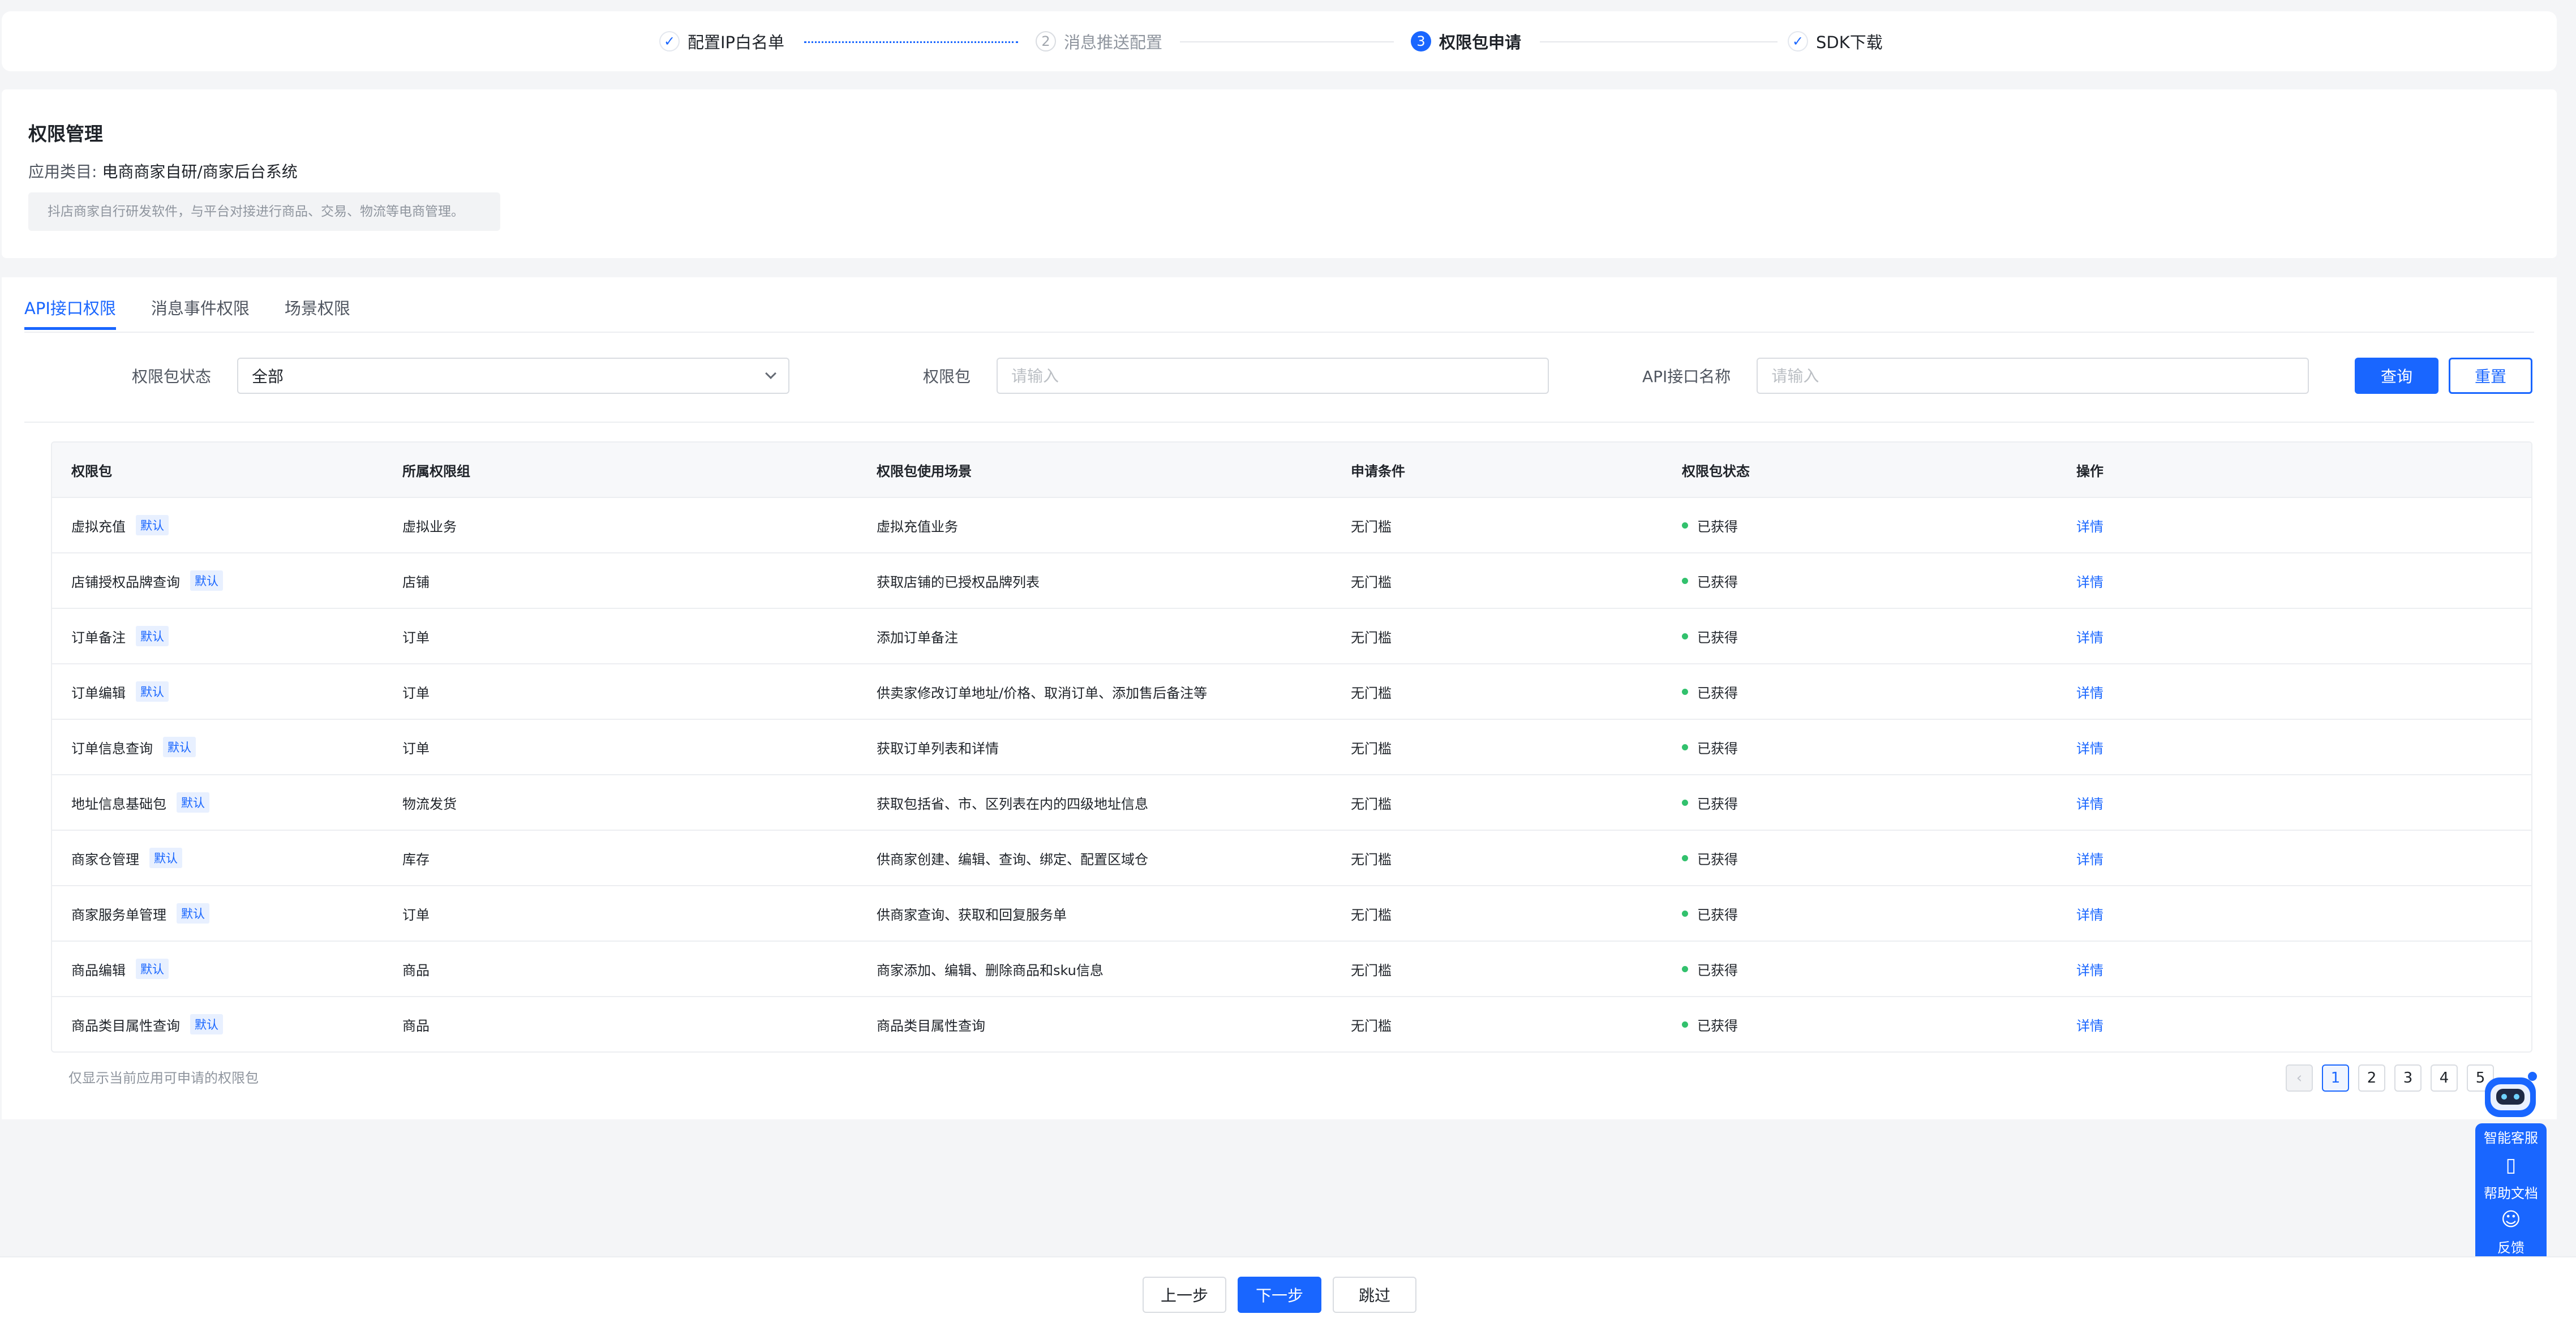  I want to click on step-message-push: 2 消息推送配置, so click(1099, 41).